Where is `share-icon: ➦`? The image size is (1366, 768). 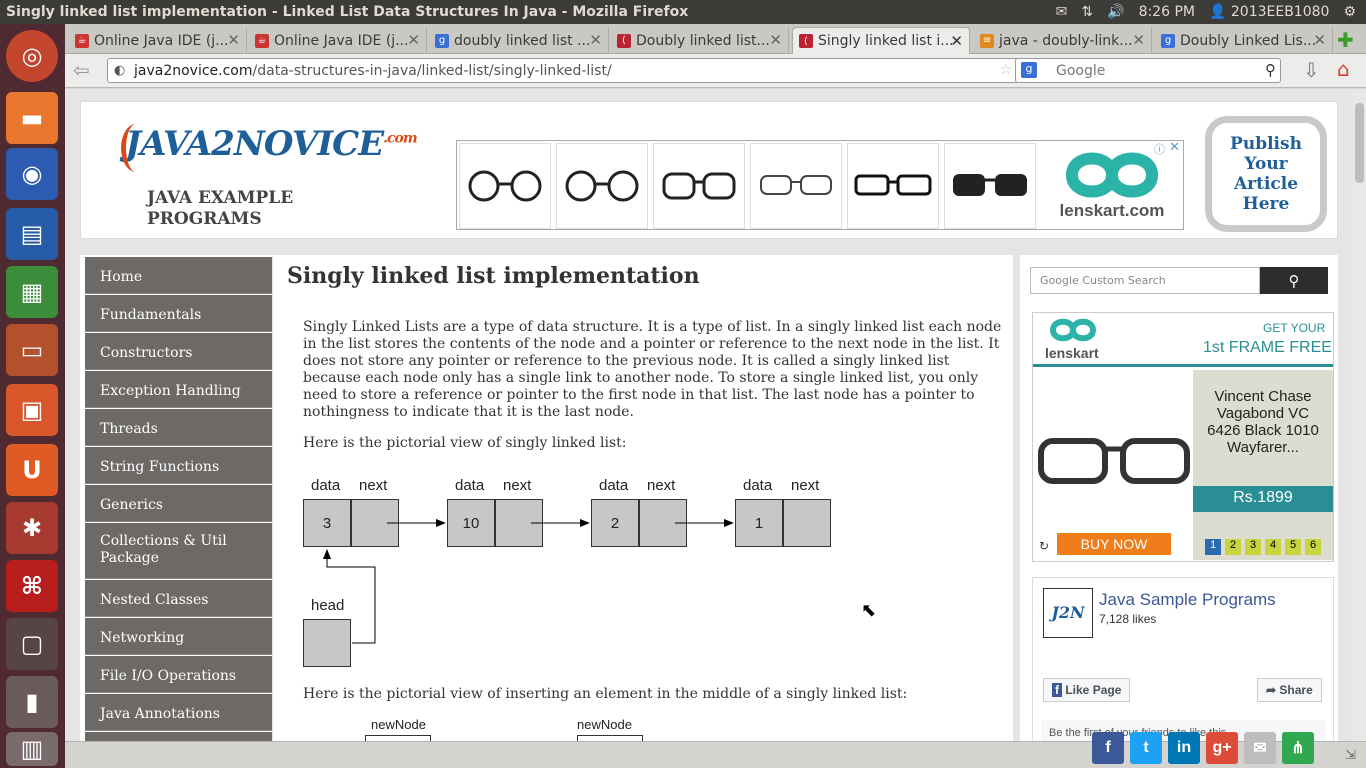 share-icon: ➦ is located at coordinates (1271, 690).